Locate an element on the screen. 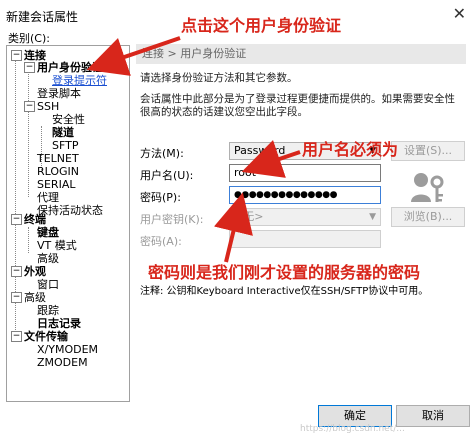  annotation-user-auth: 点击这个用户身份验证 is located at coordinates (261, 25).